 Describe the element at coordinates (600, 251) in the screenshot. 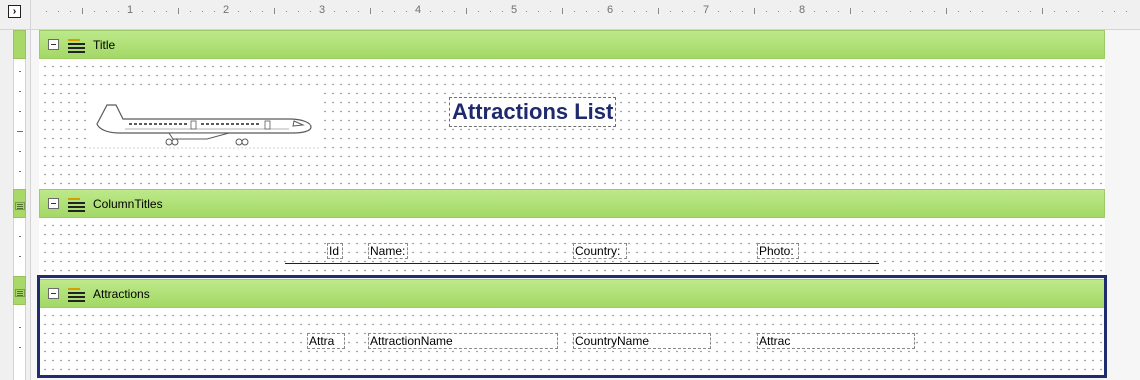

I see `column-header-country: Country:` at that location.